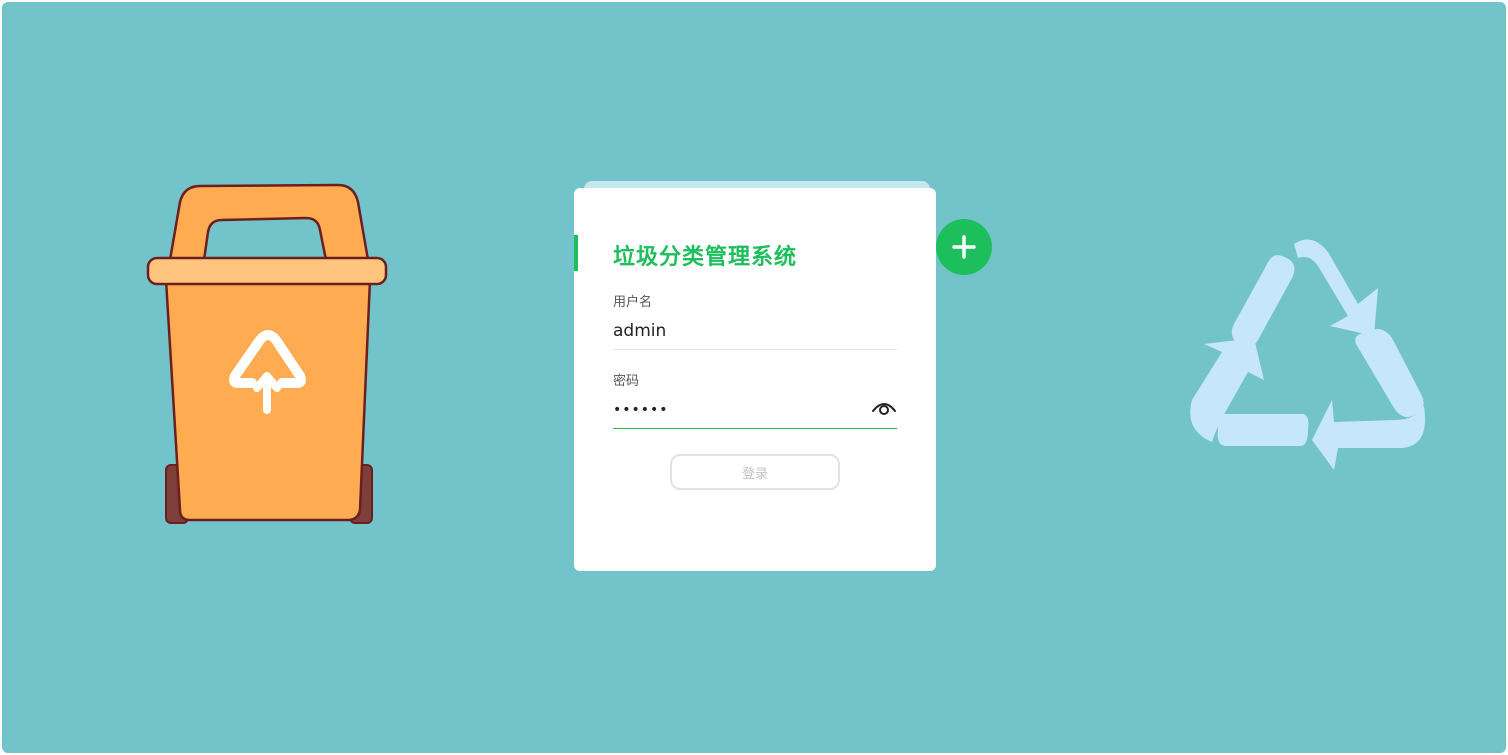 This screenshot has width=1508, height=755. Describe the element at coordinates (267, 353) in the screenshot. I see `trash-bin-illustration` at that location.